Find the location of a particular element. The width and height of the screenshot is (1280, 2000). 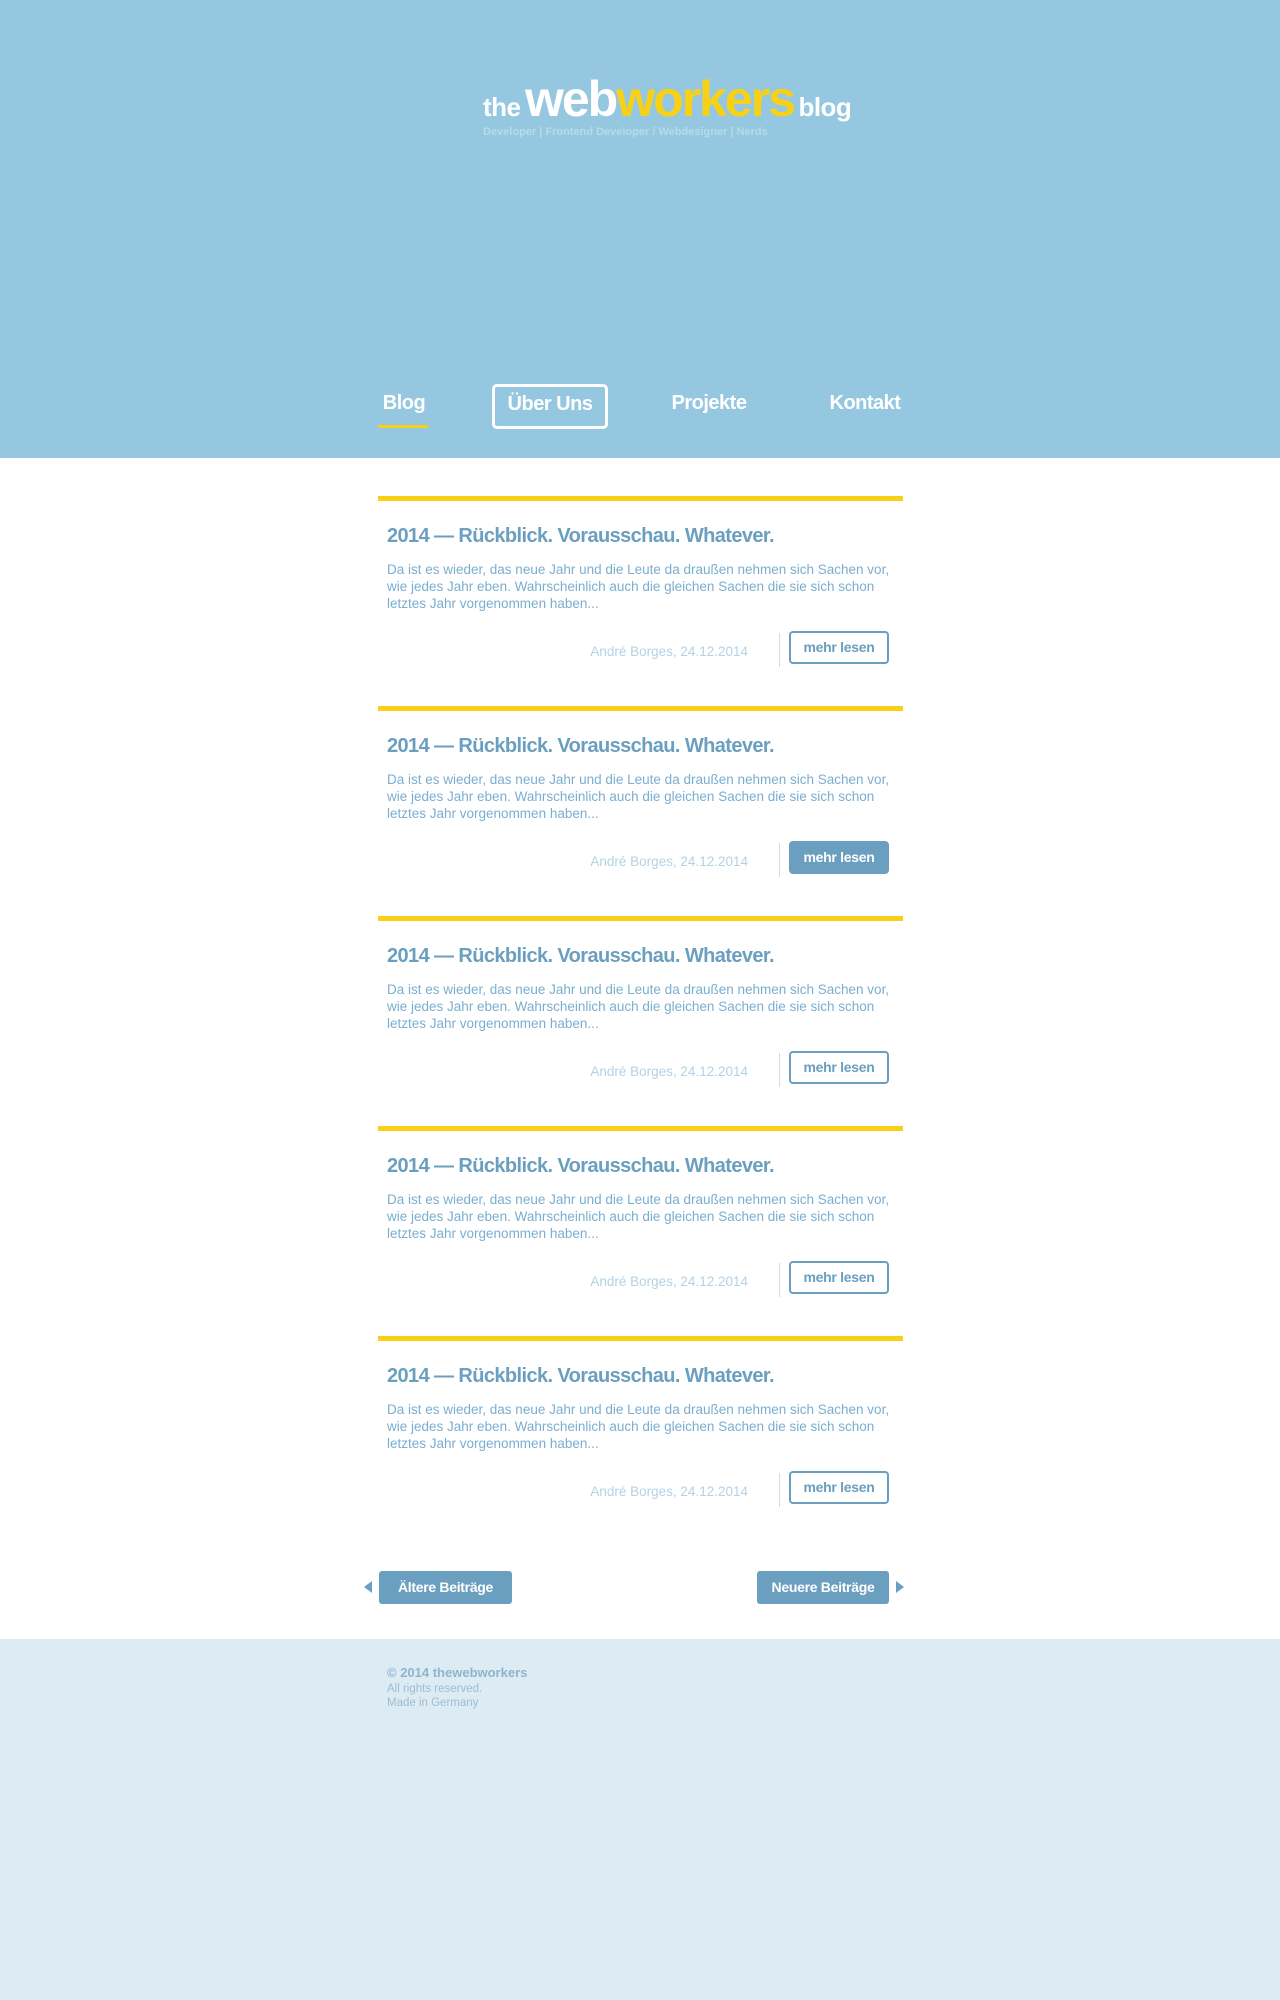

site-logo: the webworkers blog is located at coordinates (667, 99).